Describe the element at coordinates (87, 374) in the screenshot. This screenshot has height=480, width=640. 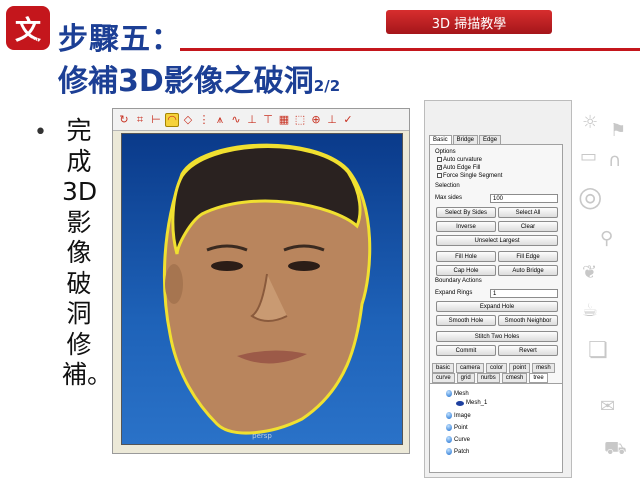
I see `char: 補。` at that location.